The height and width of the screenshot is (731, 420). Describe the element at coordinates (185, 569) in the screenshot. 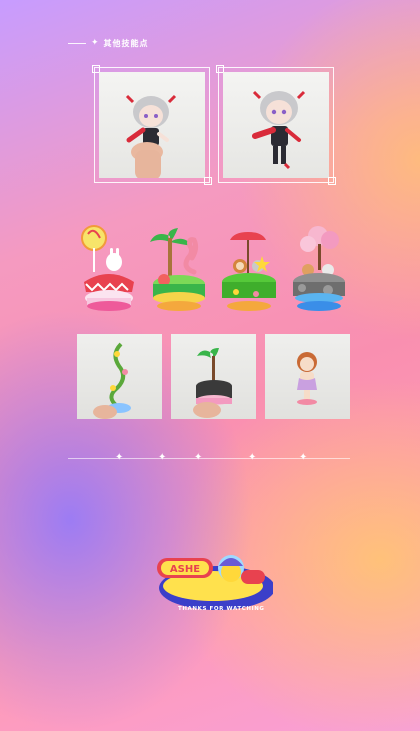

I see `logo-text: ASHE` at that location.